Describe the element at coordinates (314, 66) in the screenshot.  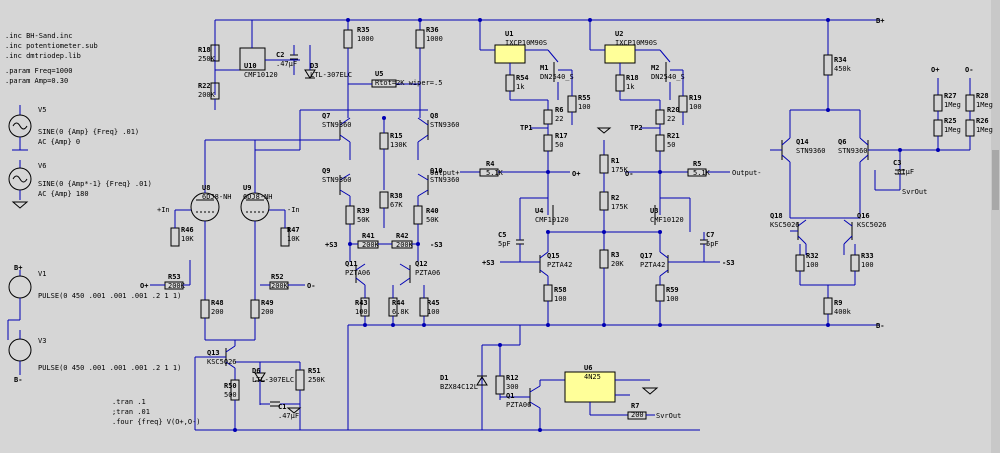
I see `component-ref-d3: D3` at that location.